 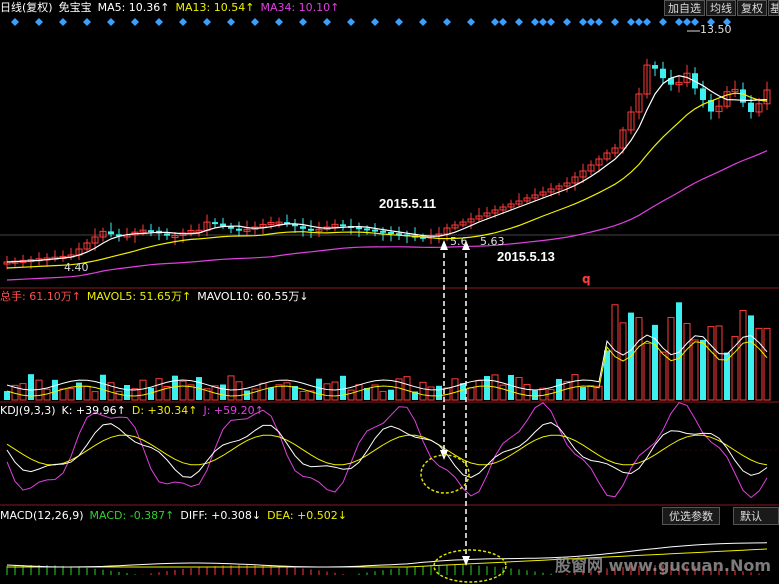 I want to click on low-price-label-2: 5.63, so click(x=492, y=241).